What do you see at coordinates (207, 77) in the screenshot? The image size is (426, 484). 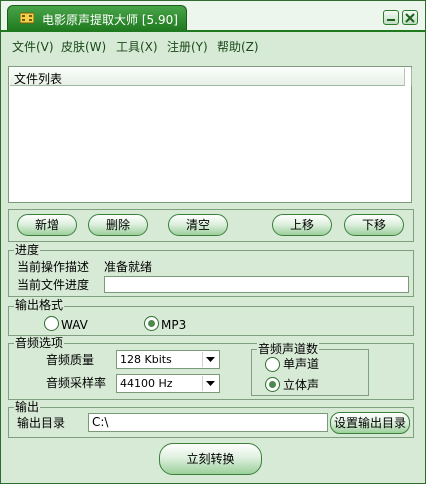 I see `file-list-header: 文件列表` at bounding box center [207, 77].